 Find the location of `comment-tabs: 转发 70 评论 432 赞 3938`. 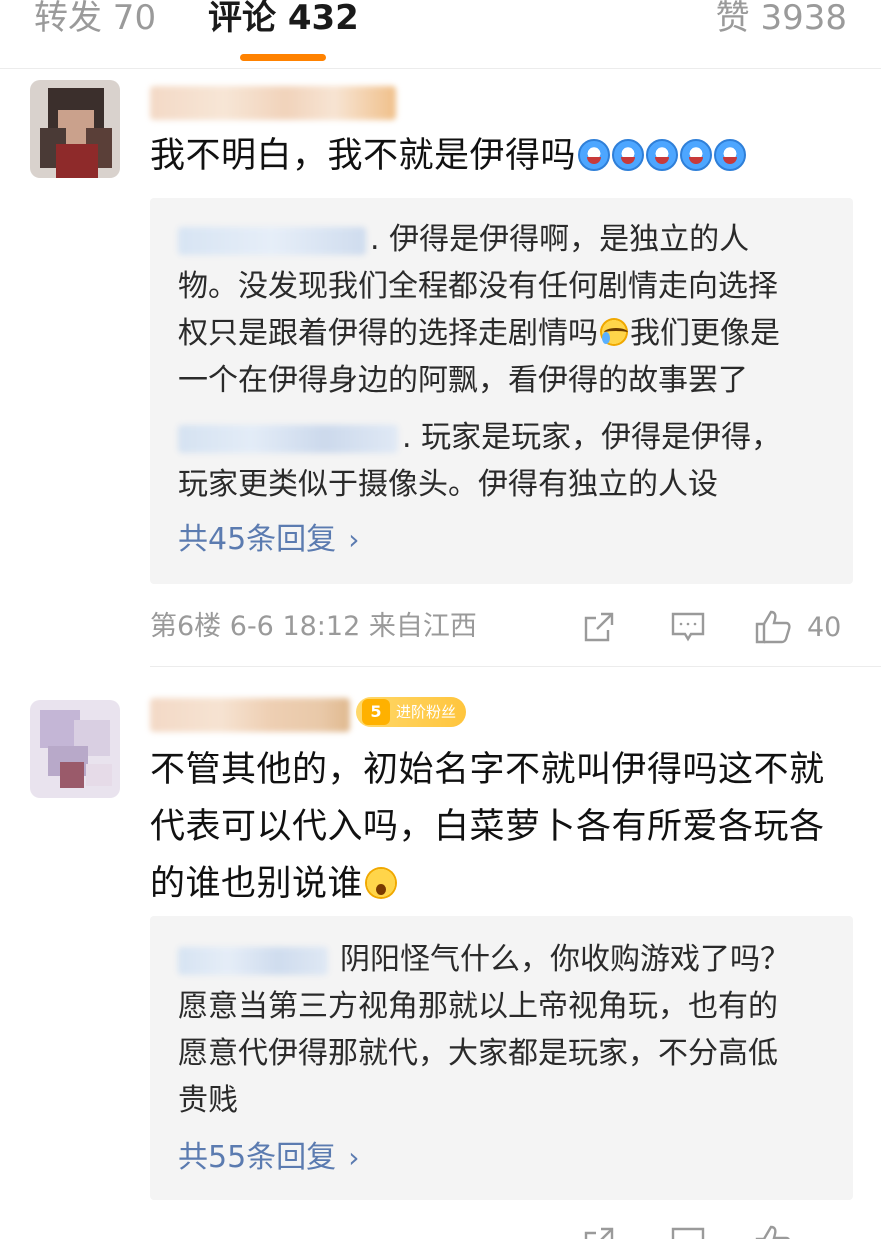

comment-tabs: 转发 70 评论 432 赞 3938 is located at coordinates (440, 34).